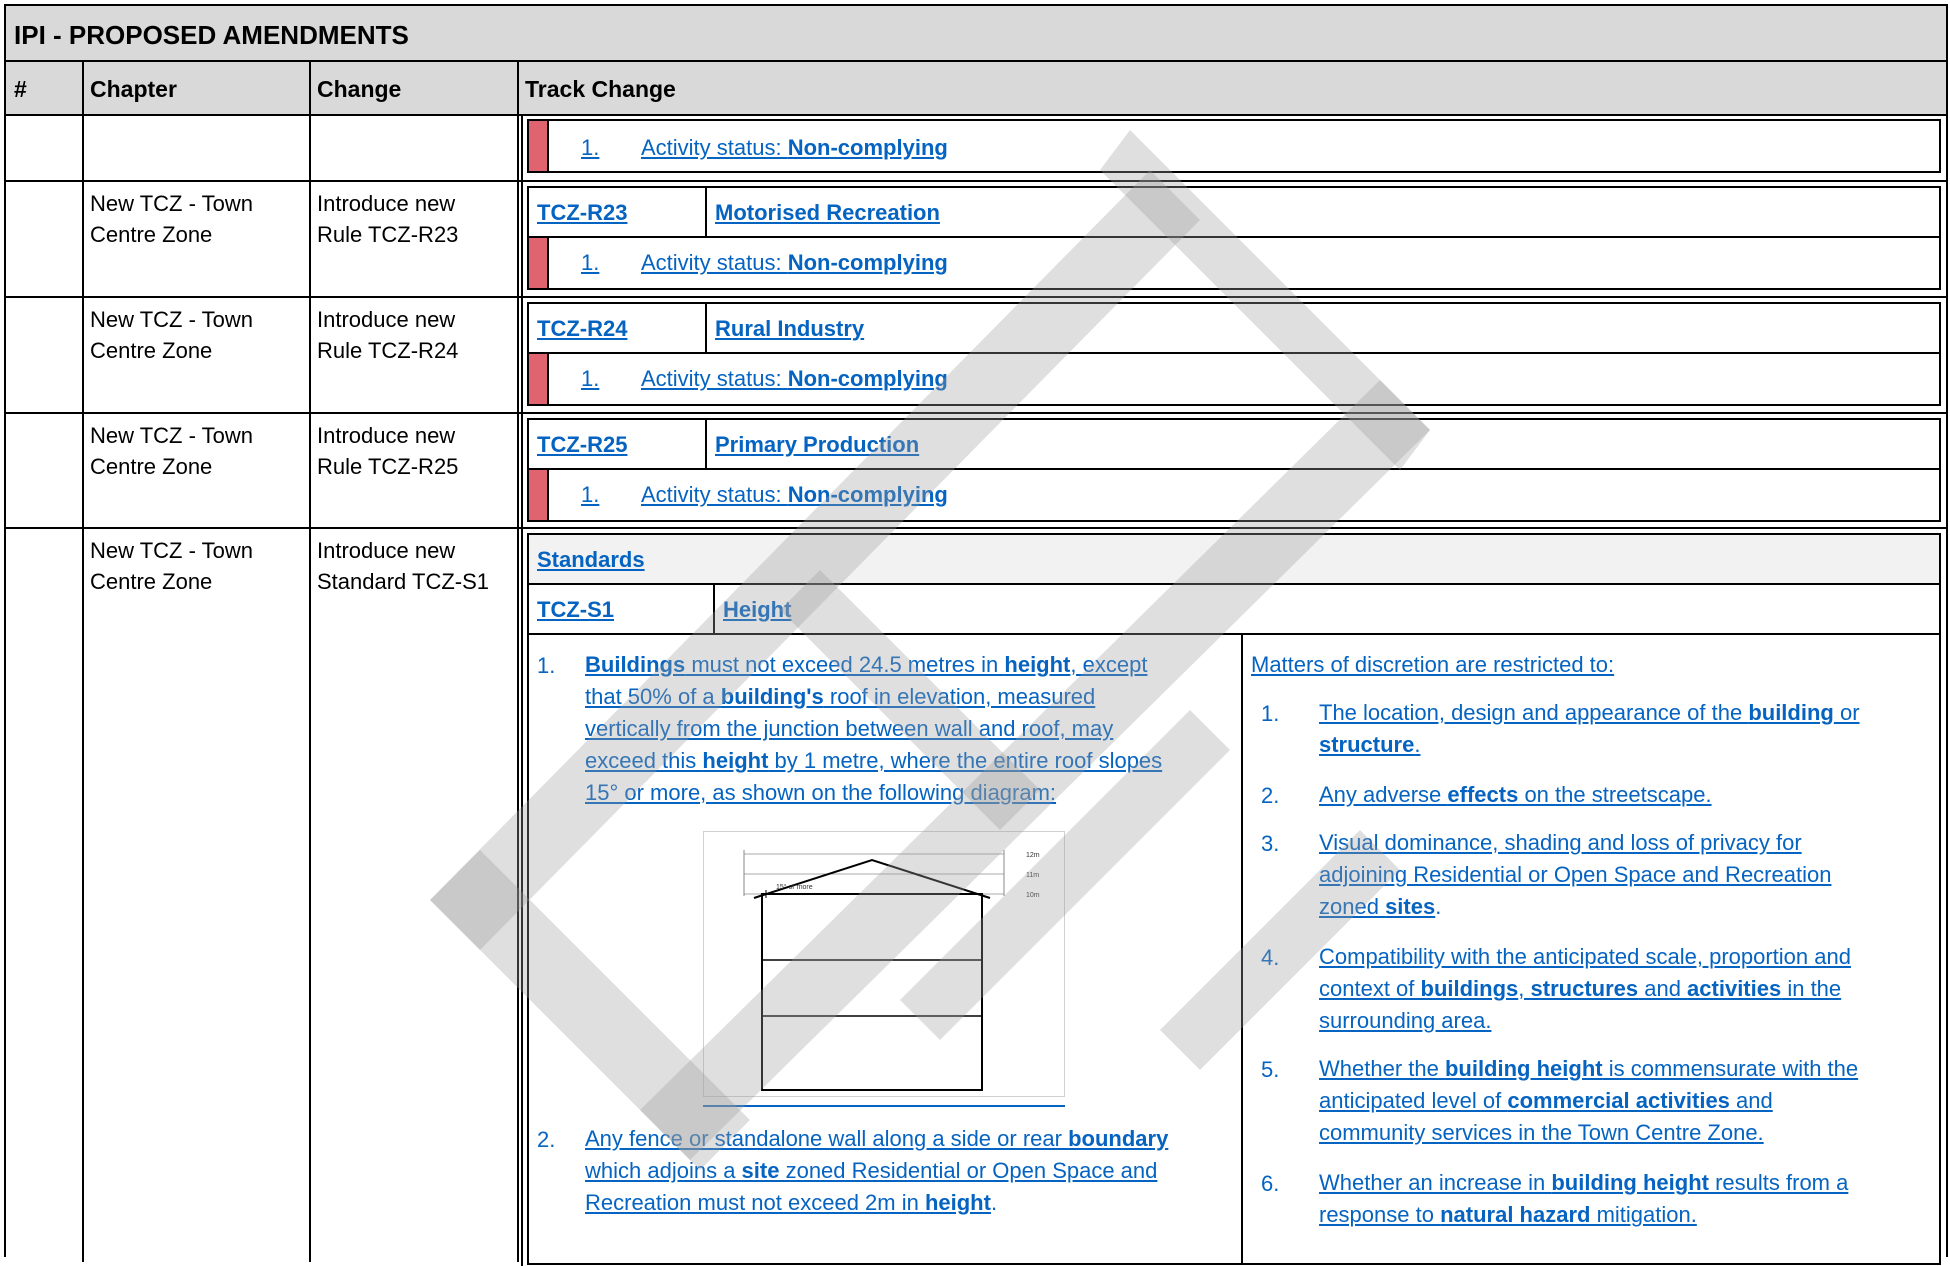  Describe the element at coordinates (1032, 875) in the screenshot. I see `label-11m: 11m` at that location.